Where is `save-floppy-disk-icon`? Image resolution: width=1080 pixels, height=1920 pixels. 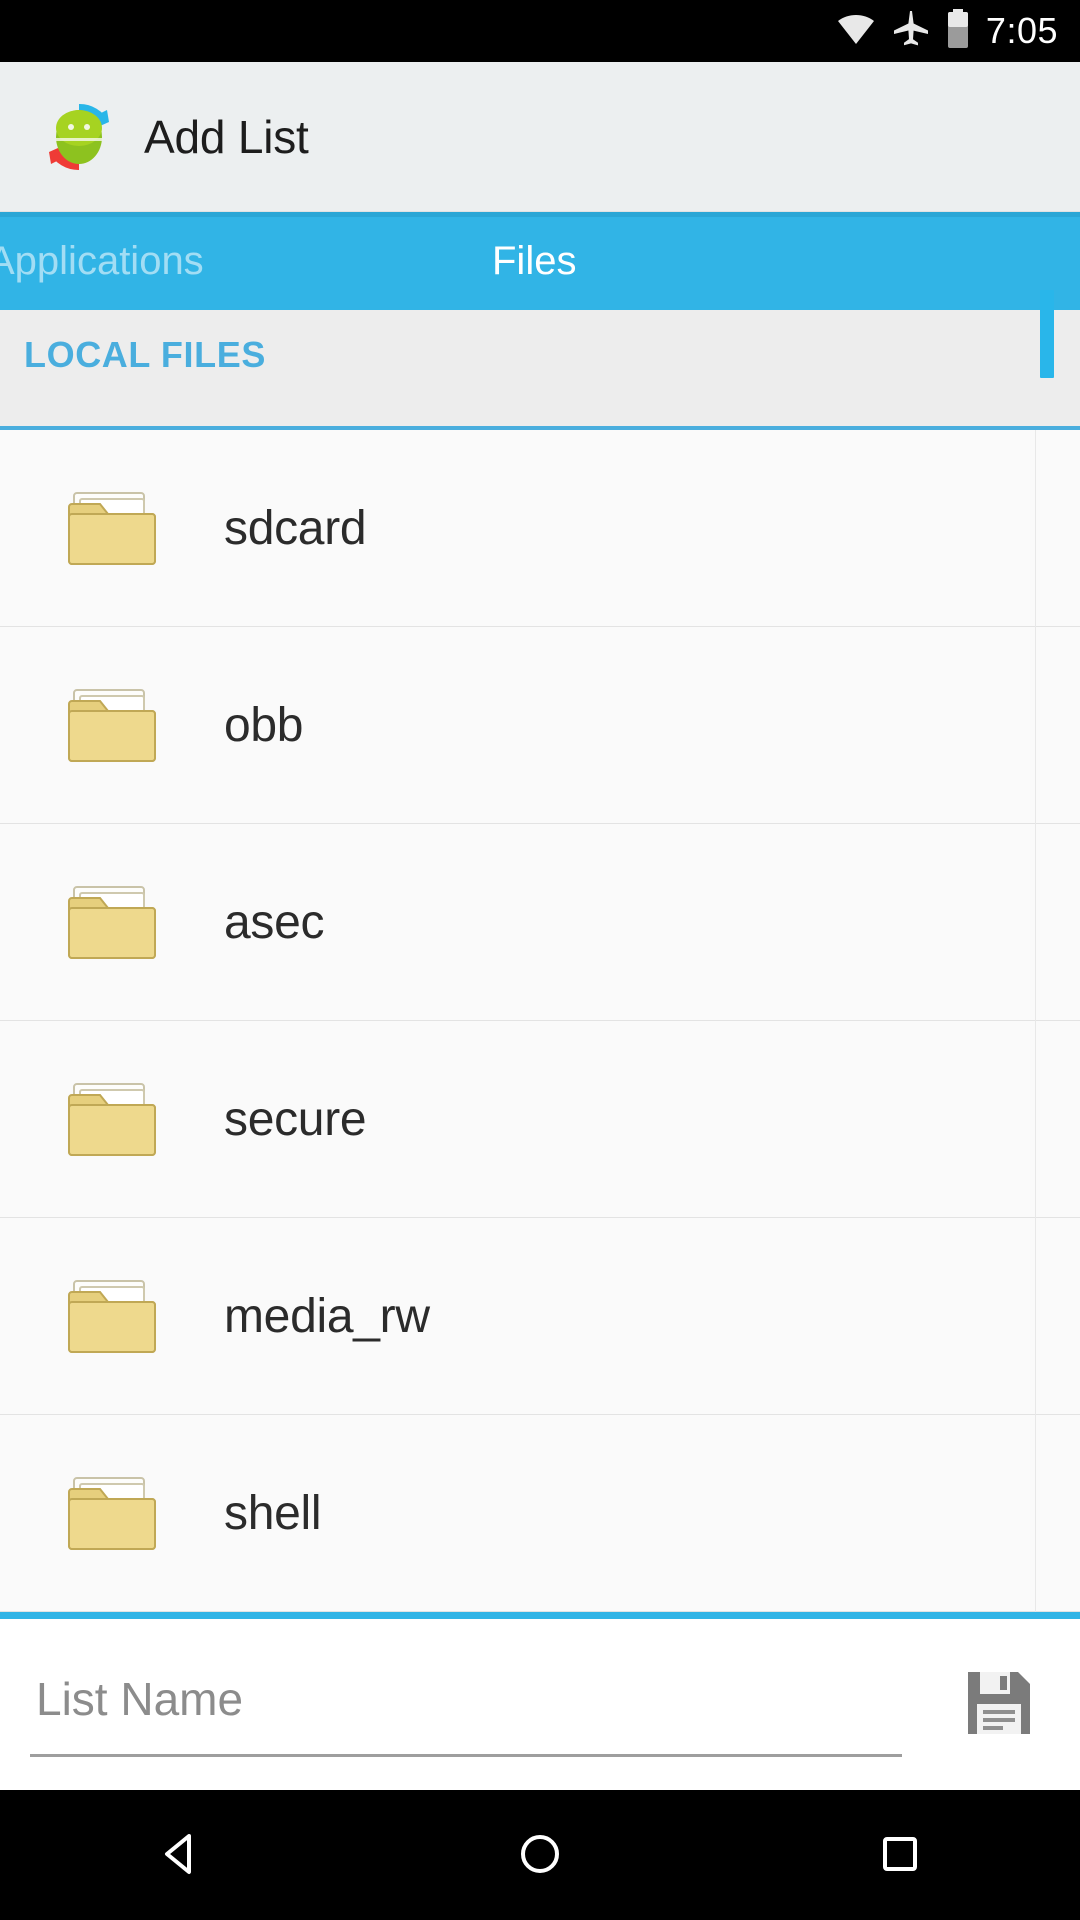 save-floppy-disk-icon is located at coordinates (999, 1704).